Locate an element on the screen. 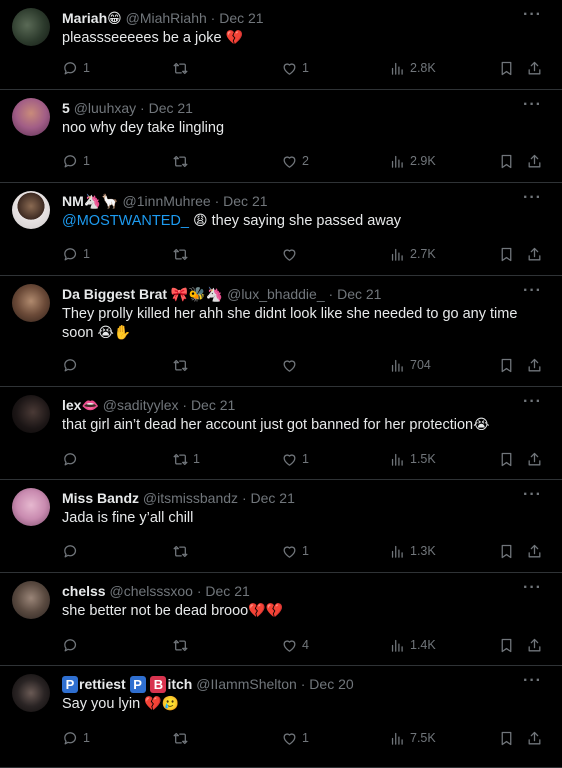 The width and height of the screenshot is (562, 768). display-name: Mariah is located at coordinates (84, 18).